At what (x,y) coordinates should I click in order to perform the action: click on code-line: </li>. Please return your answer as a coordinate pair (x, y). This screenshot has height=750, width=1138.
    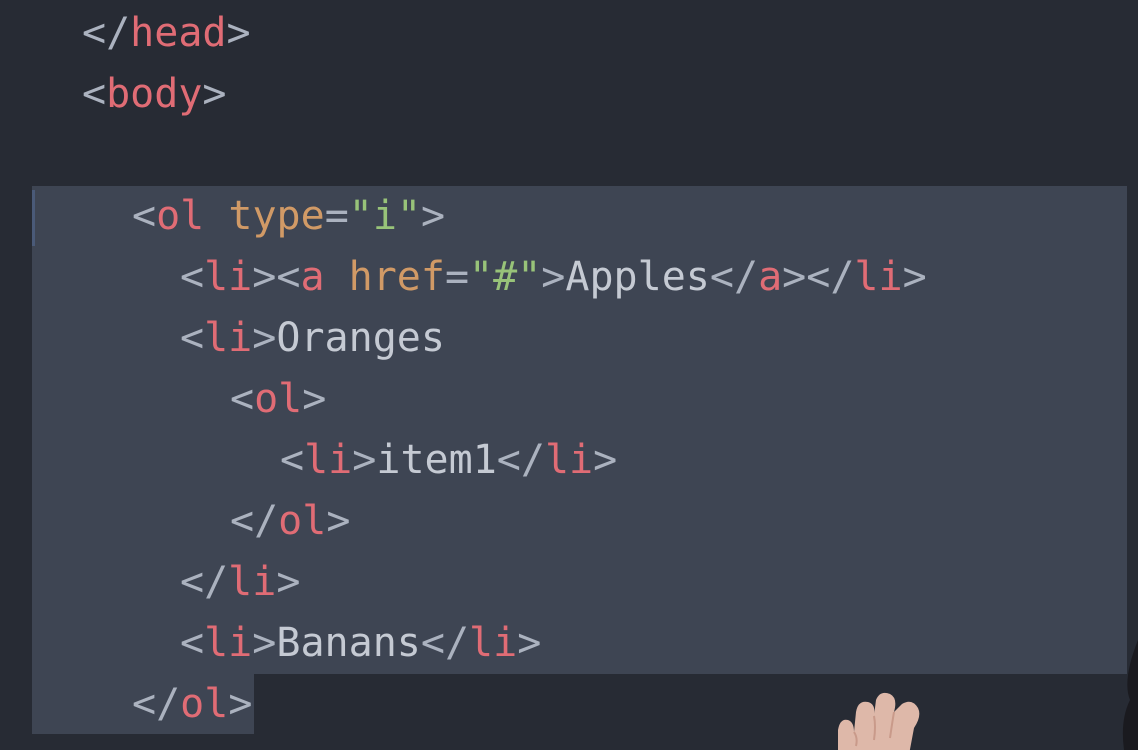
    Looking at the image, I should click on (240, 582).